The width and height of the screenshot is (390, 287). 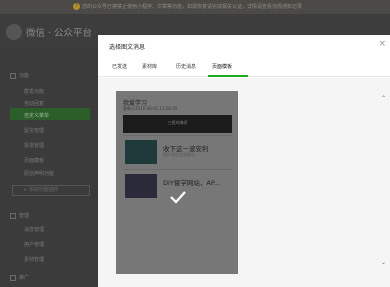 I want to click on tab-history: 历史消息, so click(x=186, y=66).